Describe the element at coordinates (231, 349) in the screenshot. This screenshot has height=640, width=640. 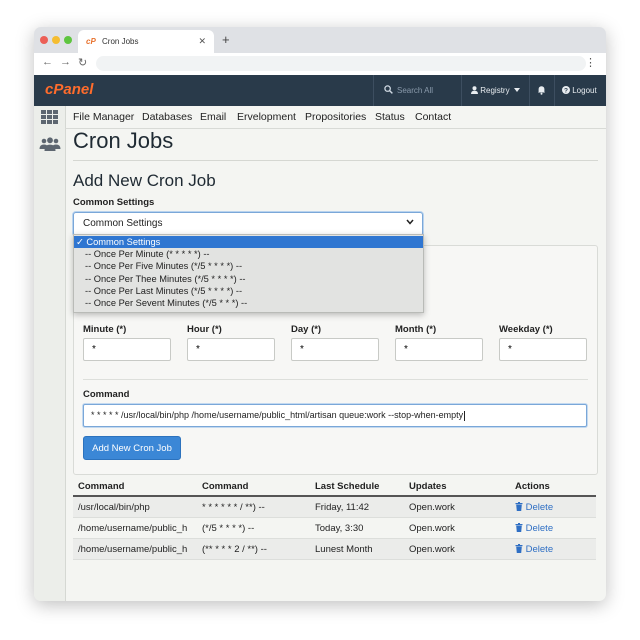
I see `hour-input: *` at that location.